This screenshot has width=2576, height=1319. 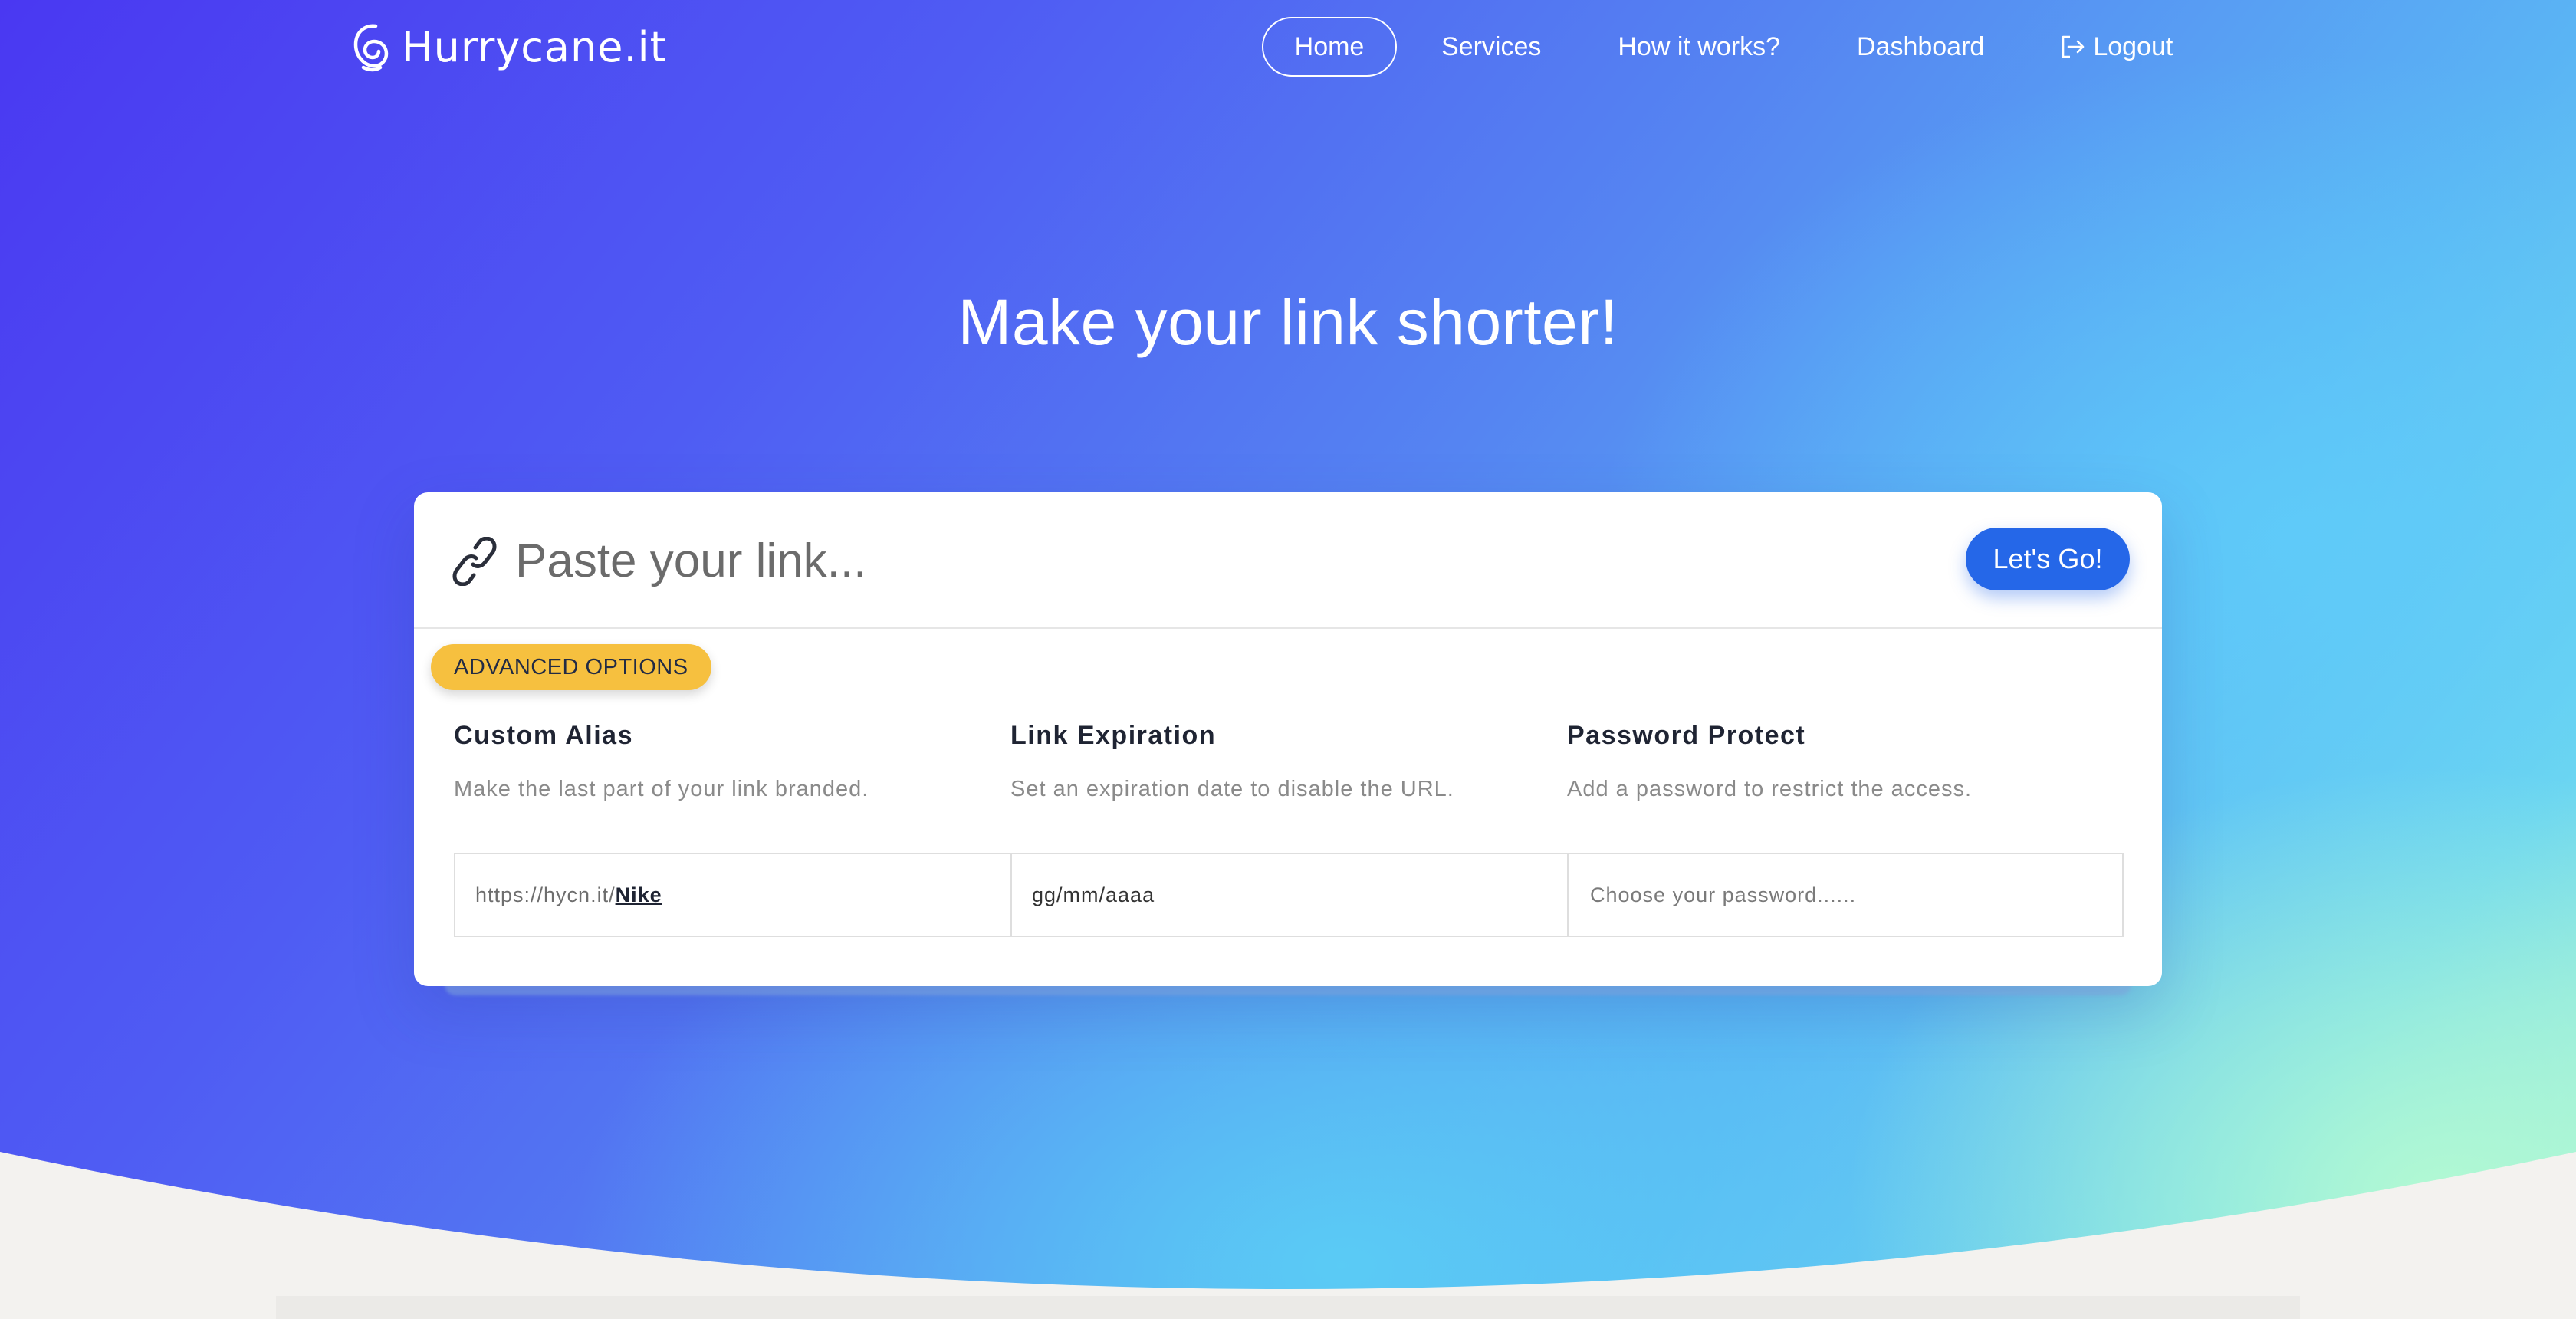 I want to click on logout-icon, so click(x=2074, y=46).